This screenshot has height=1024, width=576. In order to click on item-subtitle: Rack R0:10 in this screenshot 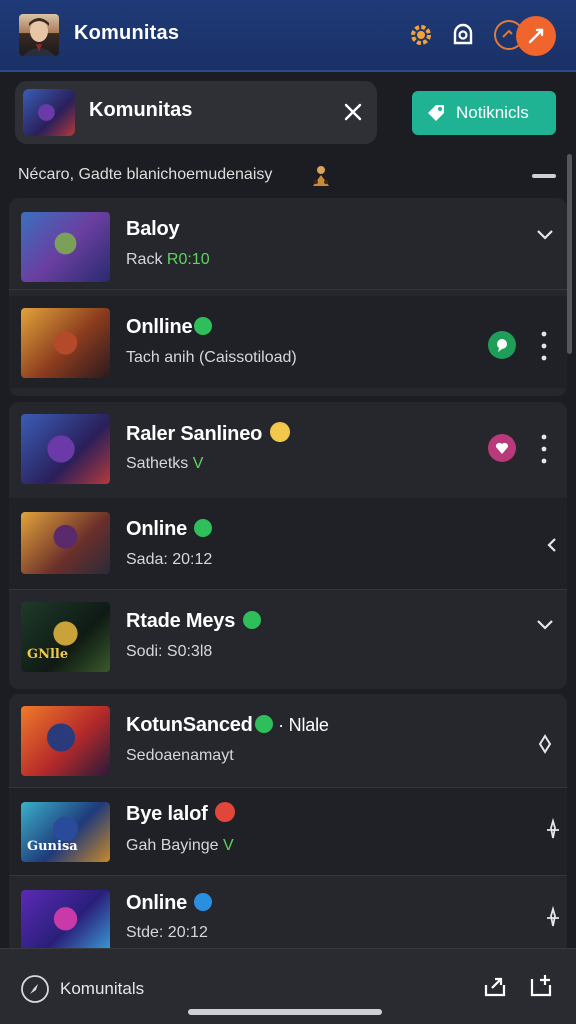, I will do `click(168, 259)`.